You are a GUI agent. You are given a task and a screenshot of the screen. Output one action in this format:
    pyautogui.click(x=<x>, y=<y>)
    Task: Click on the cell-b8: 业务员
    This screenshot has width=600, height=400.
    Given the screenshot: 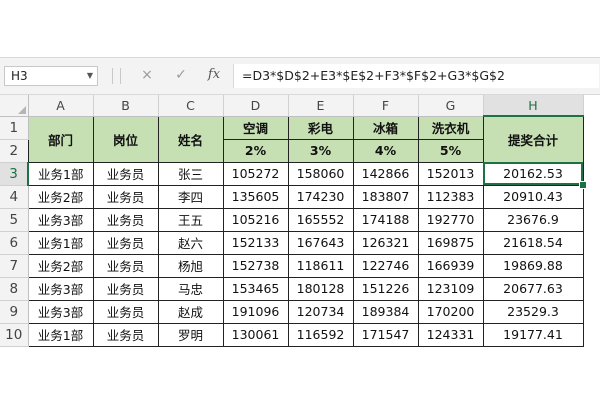 What is the action you would take?
    pyautogui.click(x=125, y=288)
    